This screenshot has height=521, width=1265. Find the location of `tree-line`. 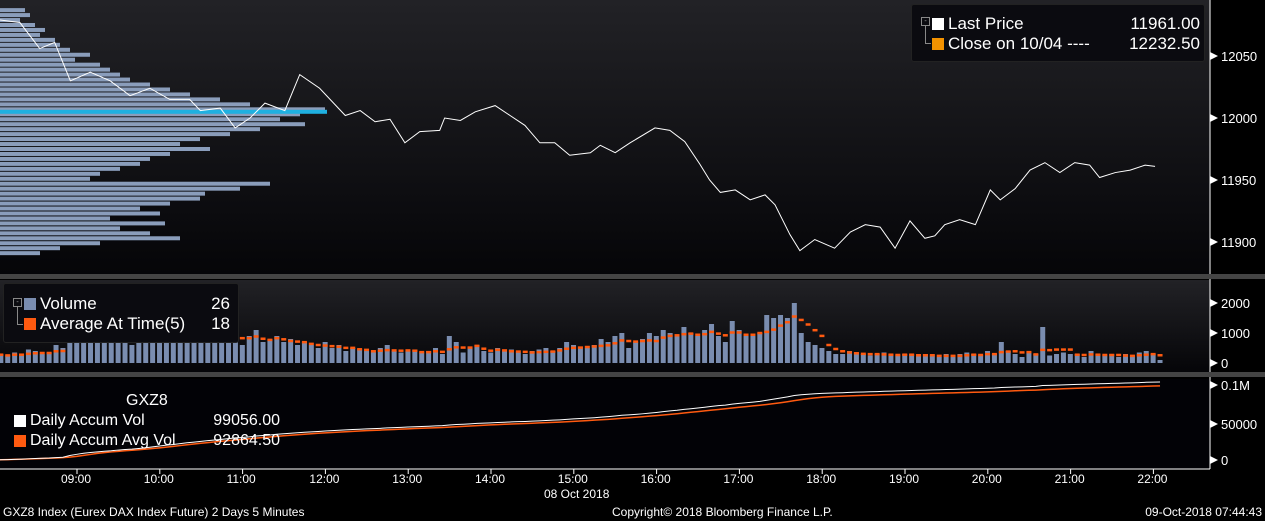

tree-line is located at coordinates (928, 35).